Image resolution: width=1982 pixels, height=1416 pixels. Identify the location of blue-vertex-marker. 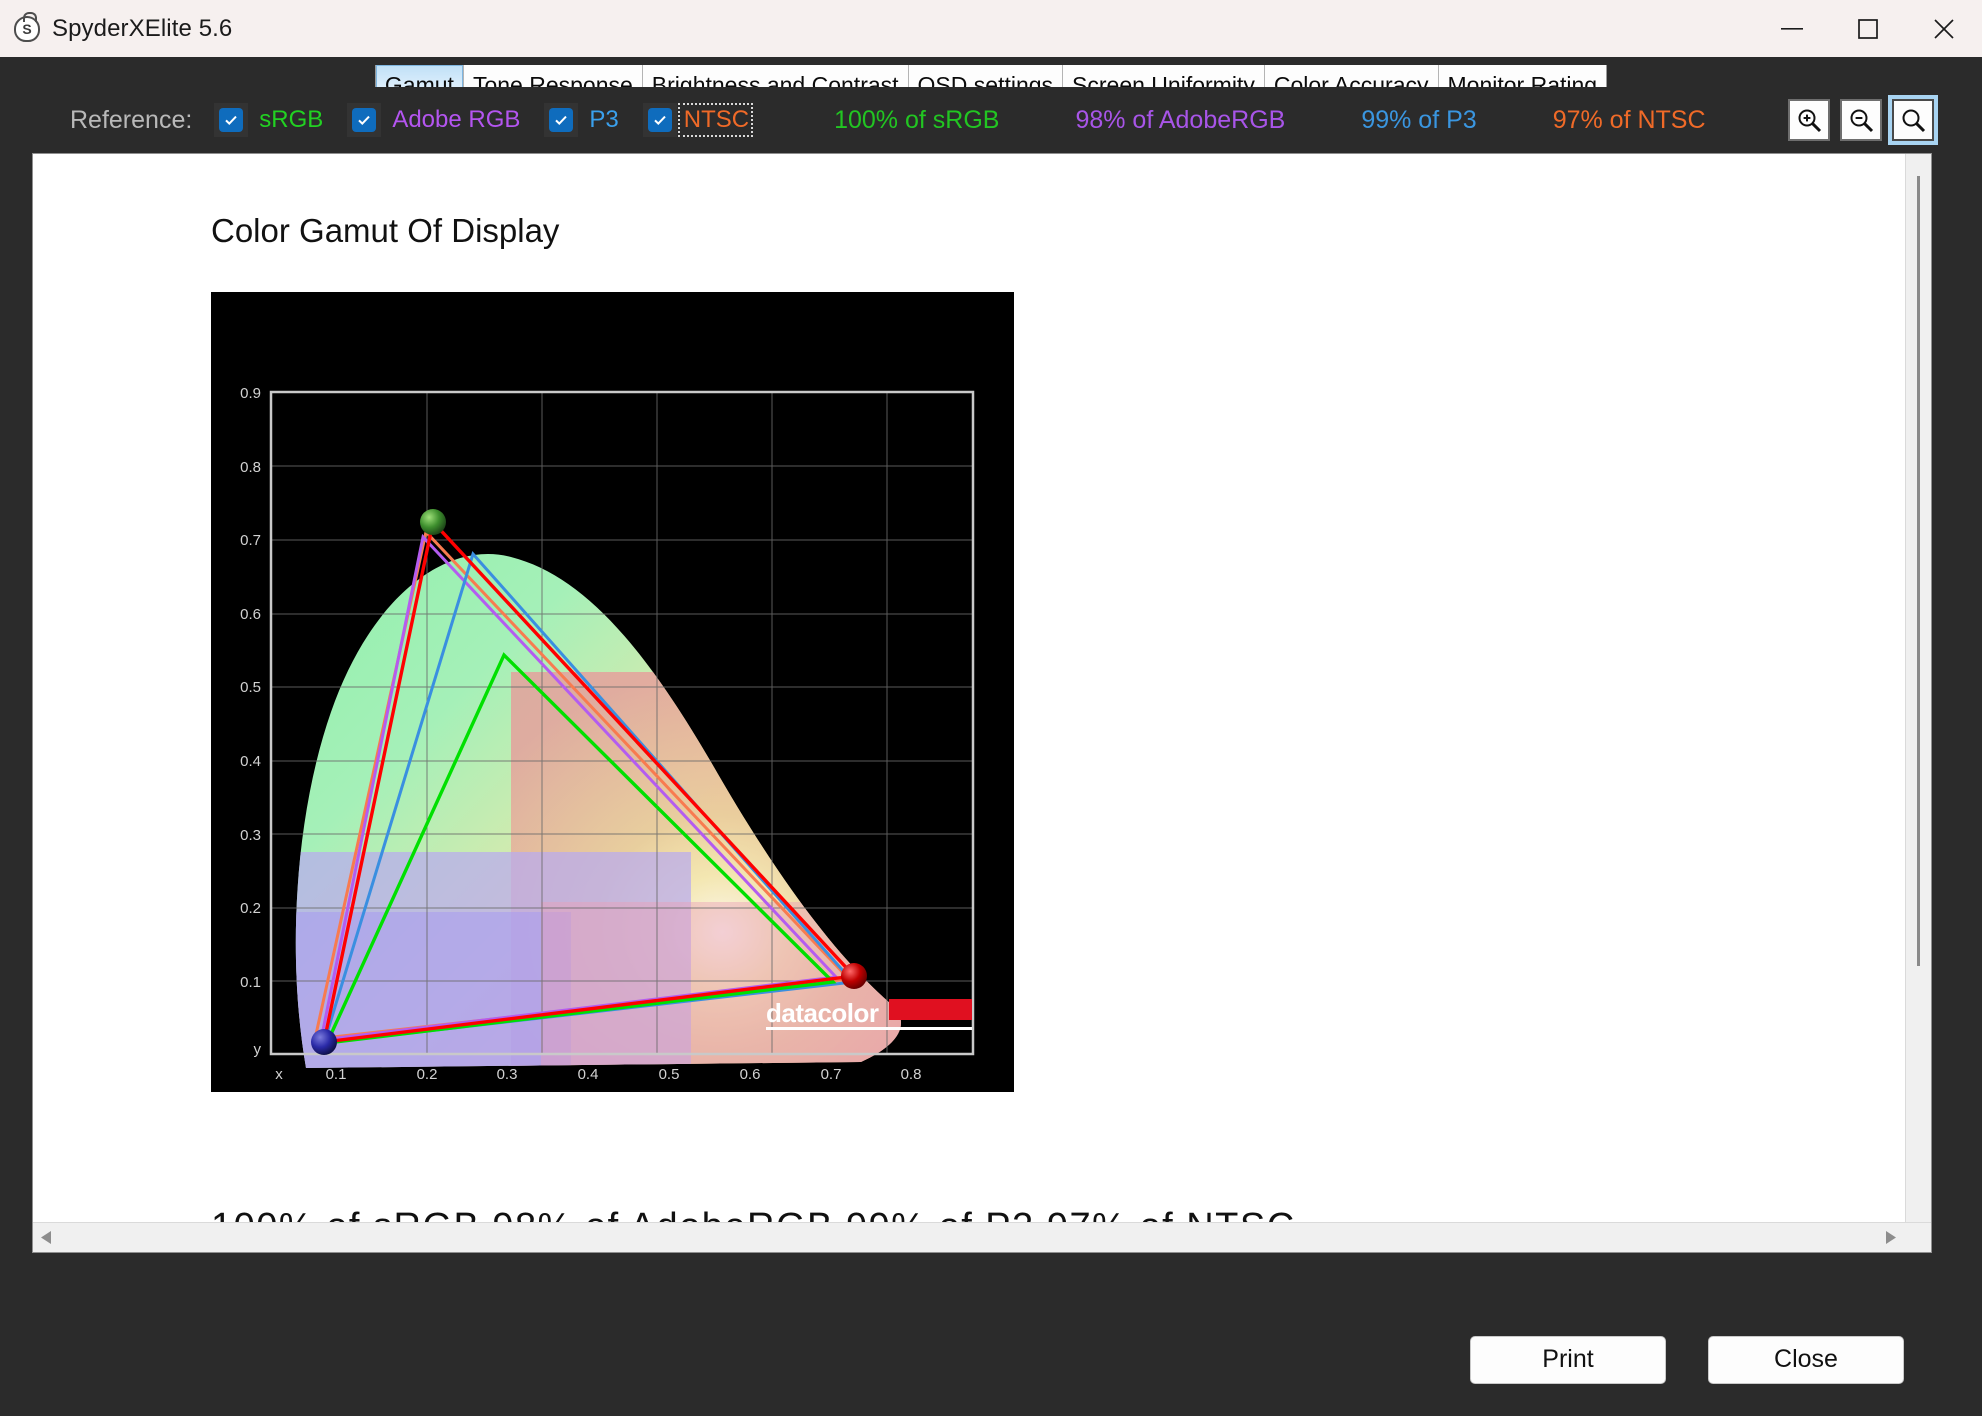
(324, 1042).